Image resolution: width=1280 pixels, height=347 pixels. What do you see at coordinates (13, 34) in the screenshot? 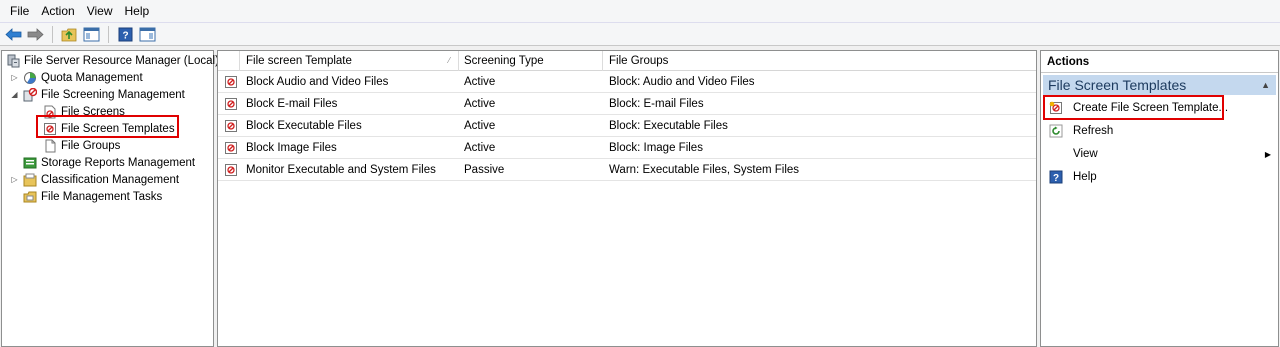
I see `back-arrow-icon` at bounding box center [13, 34].